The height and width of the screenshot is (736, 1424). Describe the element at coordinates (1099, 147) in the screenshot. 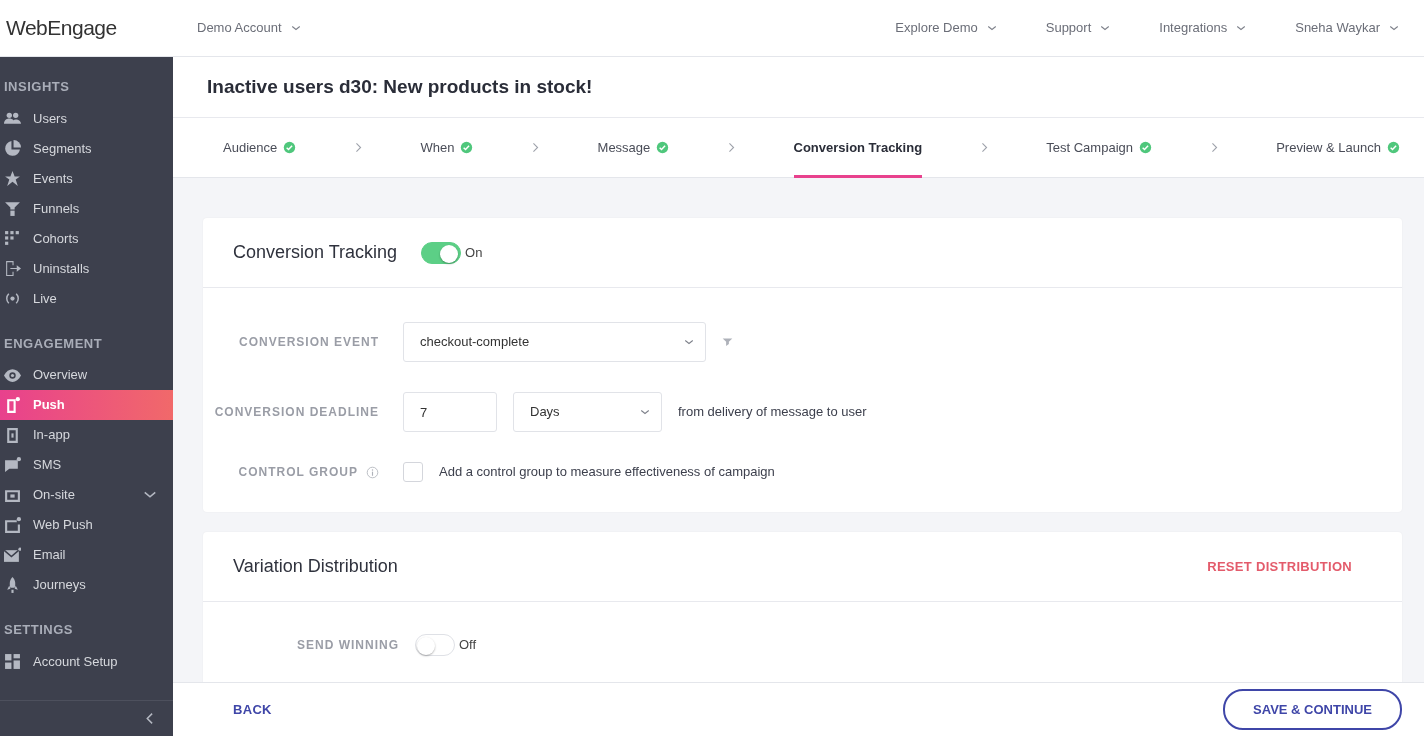

I see `step-tab: Test Campaign` at that location.